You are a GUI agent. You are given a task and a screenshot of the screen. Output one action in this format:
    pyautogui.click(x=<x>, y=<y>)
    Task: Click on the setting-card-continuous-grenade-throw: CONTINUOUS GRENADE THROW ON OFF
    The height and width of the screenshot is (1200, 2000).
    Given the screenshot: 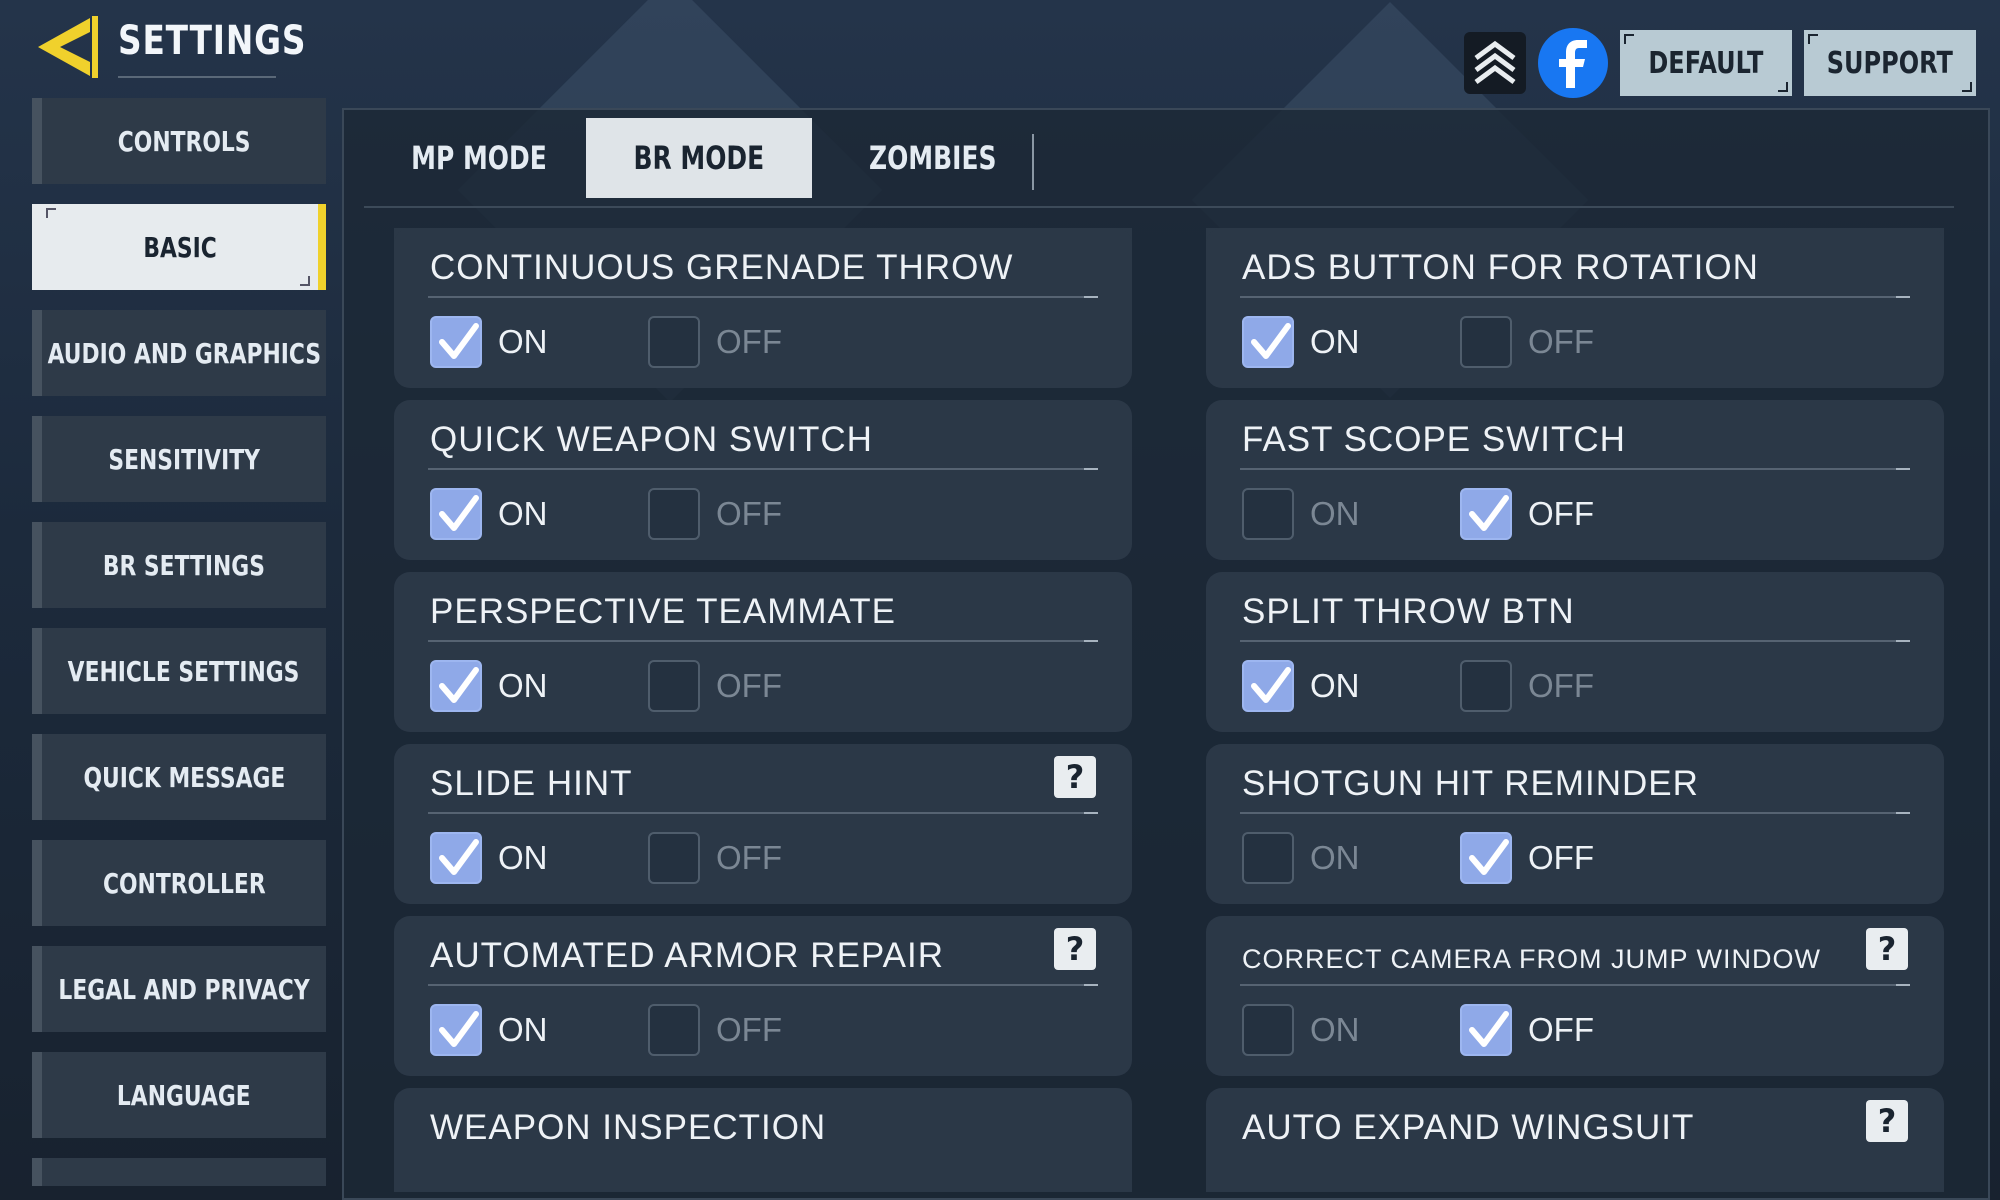 What is the action you would take?
    pyautogui.click(x=763, y=308)
    